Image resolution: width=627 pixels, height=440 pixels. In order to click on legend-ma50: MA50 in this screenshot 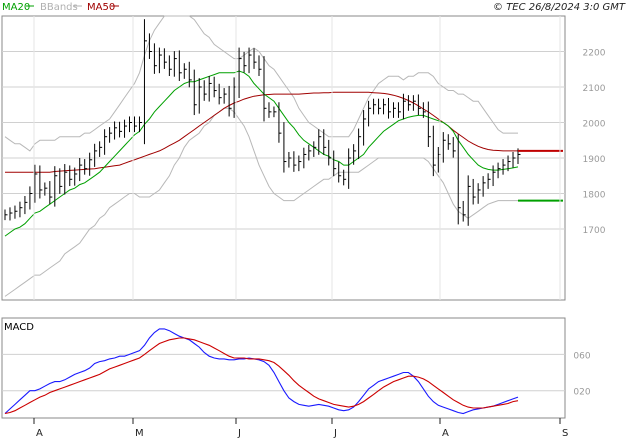, I will do `click(101, 7)`.